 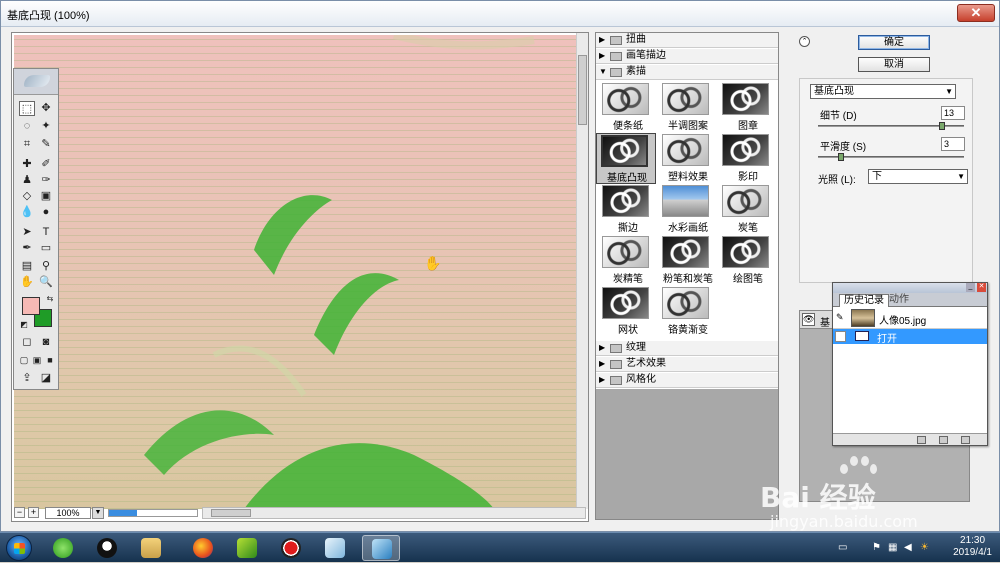 What do you see at coordinates (68, 513) in the screenshot?
I see `zoom-value: 100%` at bounding box center [68, 513].